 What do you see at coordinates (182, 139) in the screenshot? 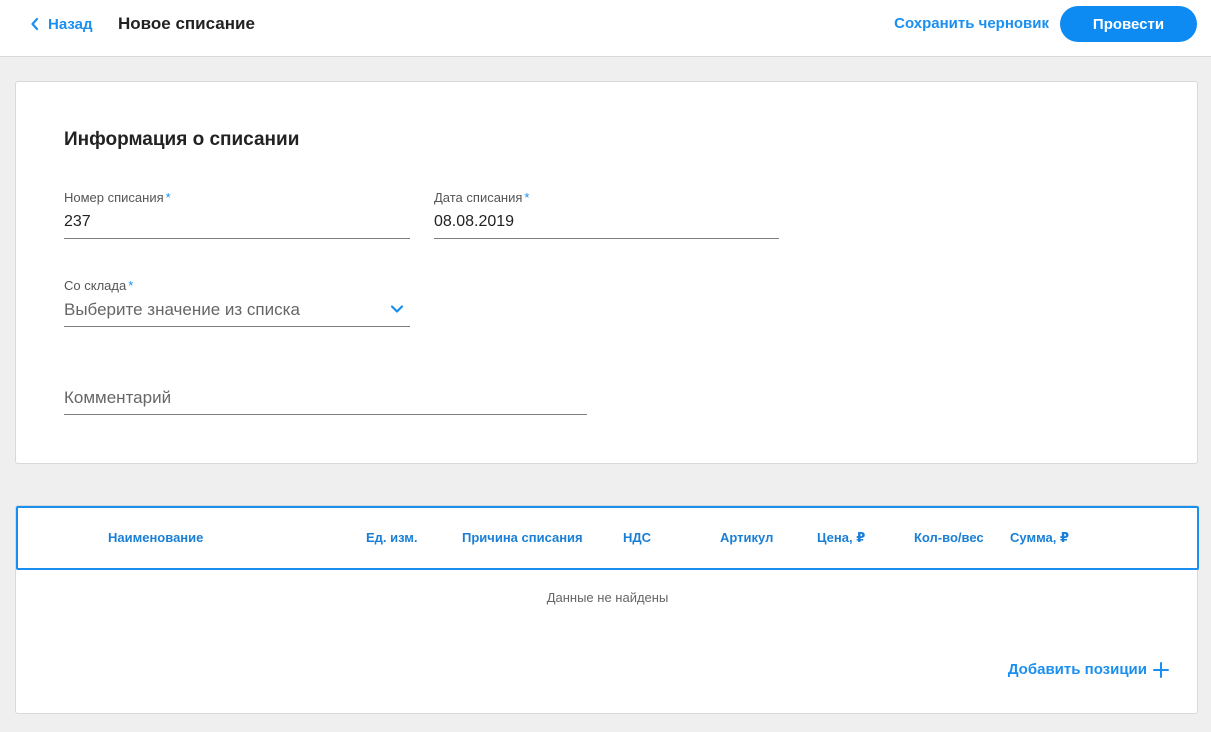
I see `section-title: Информация о списании` at bounding box center [182, 139].